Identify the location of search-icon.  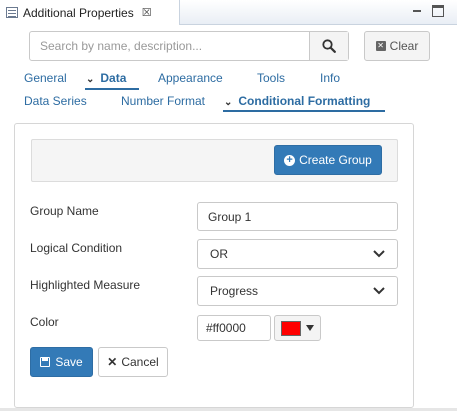
(329, 46).